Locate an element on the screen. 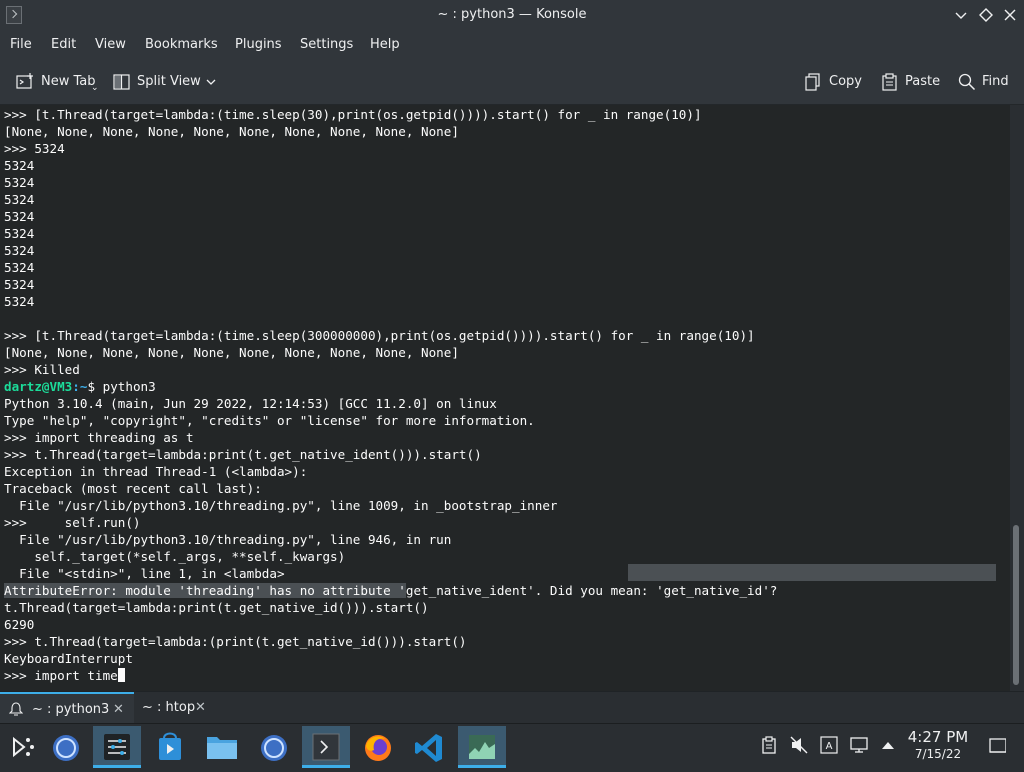 This screenshot has height=772, width=1024. copy-button: Copy is located at coordinates (835, 82).